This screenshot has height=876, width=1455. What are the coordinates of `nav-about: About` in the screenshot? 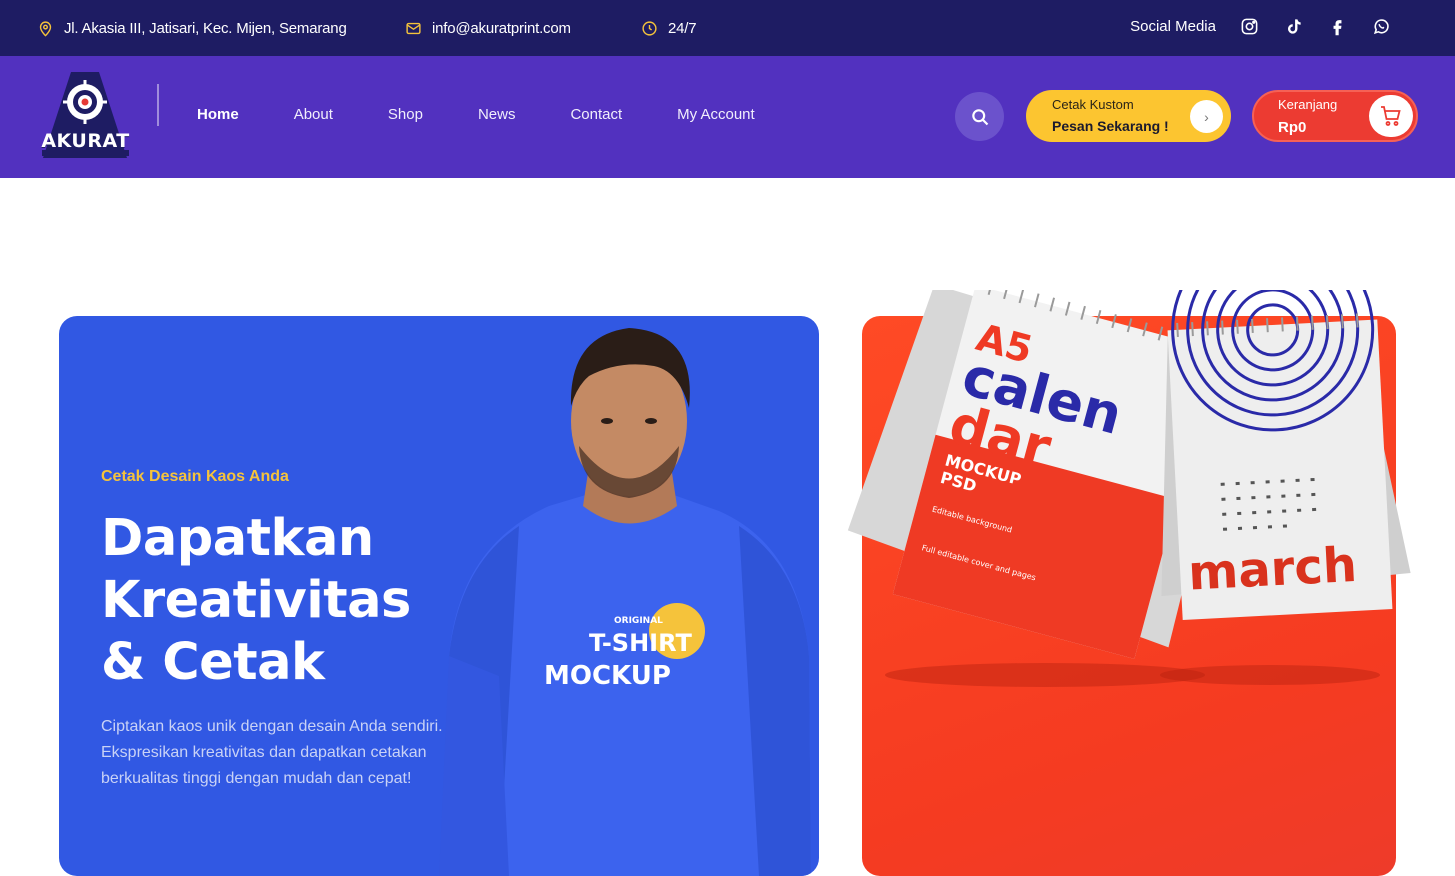 It's located at (313, 114).